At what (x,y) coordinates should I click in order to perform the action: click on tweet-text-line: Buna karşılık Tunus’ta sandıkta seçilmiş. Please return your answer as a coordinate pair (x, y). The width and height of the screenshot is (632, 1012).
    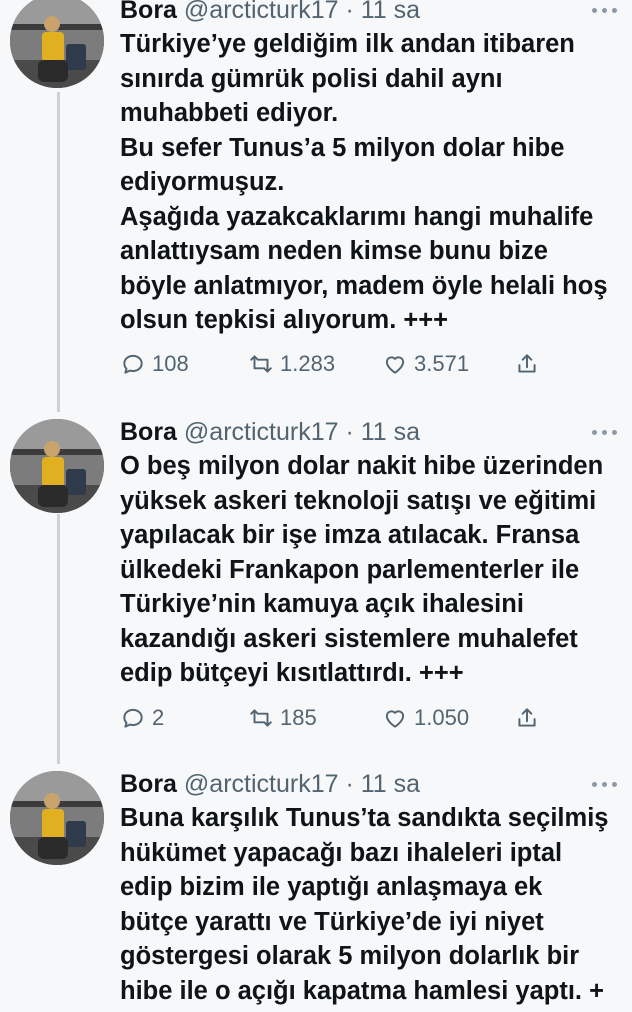
    Looking at the image, I should click on (364, 818).